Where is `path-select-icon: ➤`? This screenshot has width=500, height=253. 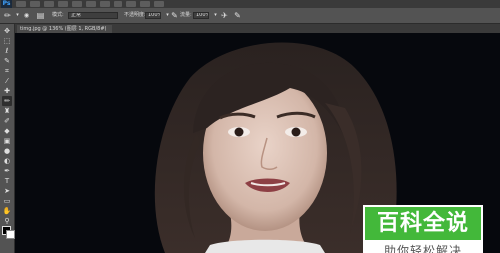 path-select-icon: ➤ is located at coordinates (7, 191).